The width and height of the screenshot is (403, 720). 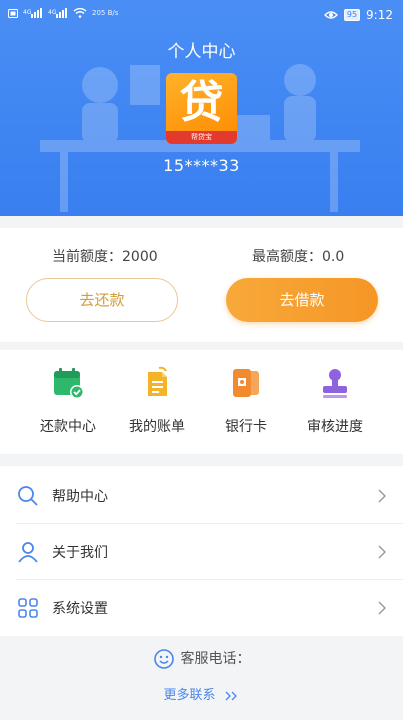 What do you see at coordinates (352, 15) in the screenshot?
I see `battery-indicator: 95` at bounding box center [352, 15].